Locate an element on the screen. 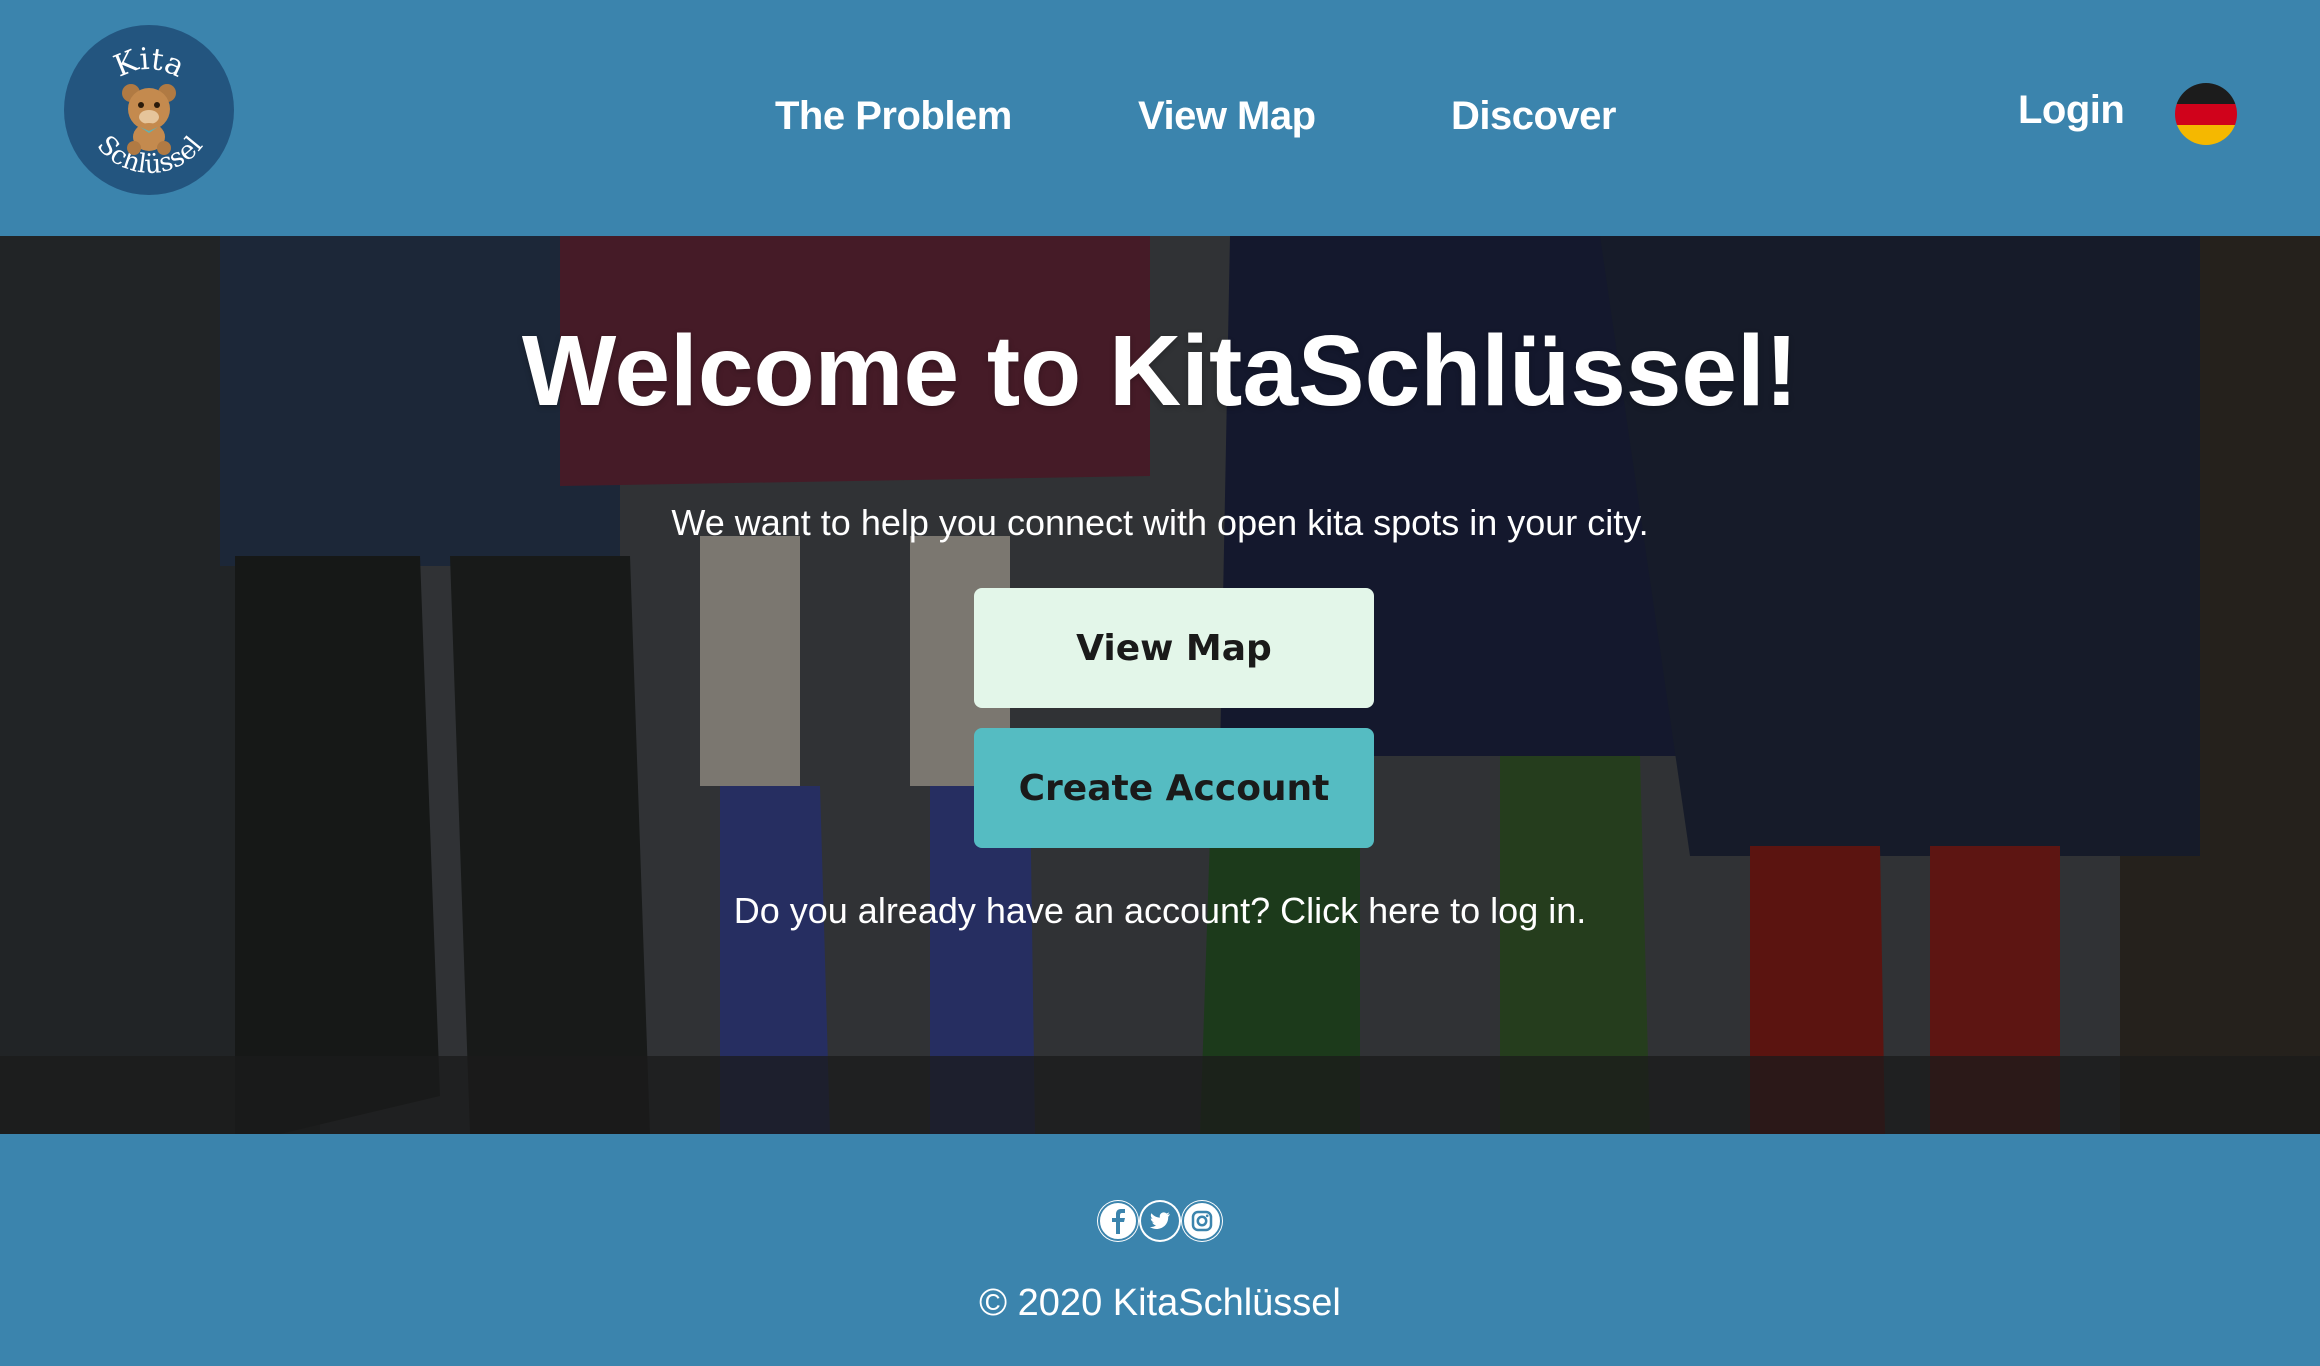 The height and width of the screenshot is (1366, 2320). nav-the-problem: The Problem is located at coordinates (893, 116).